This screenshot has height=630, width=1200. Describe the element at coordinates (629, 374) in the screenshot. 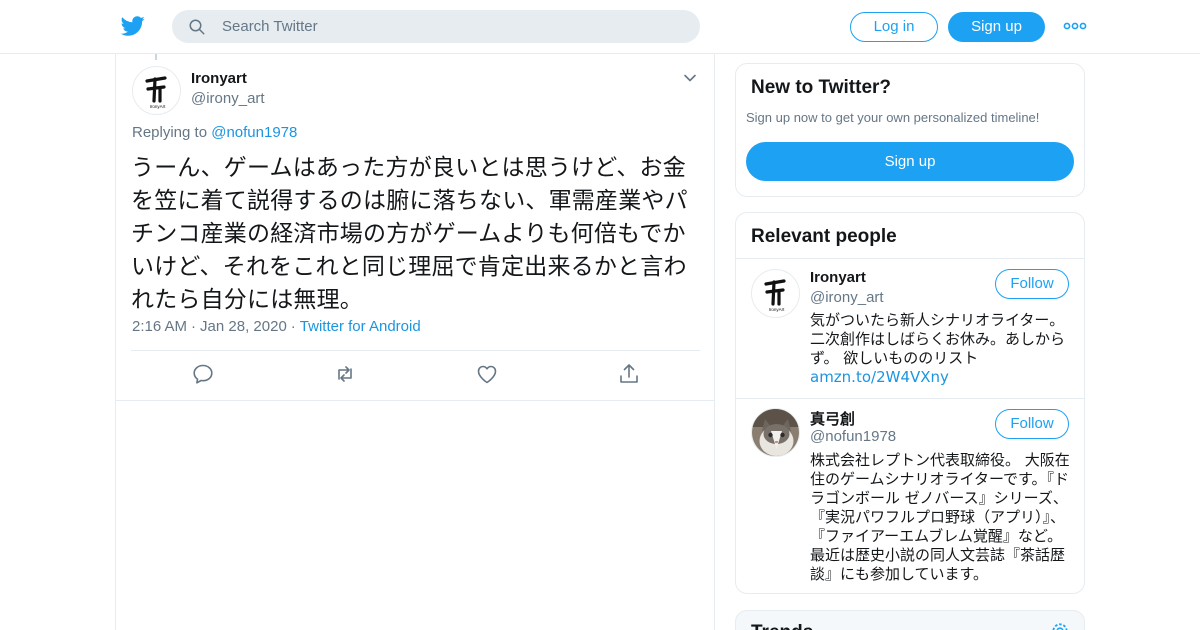

I see `share-icon` at that location.